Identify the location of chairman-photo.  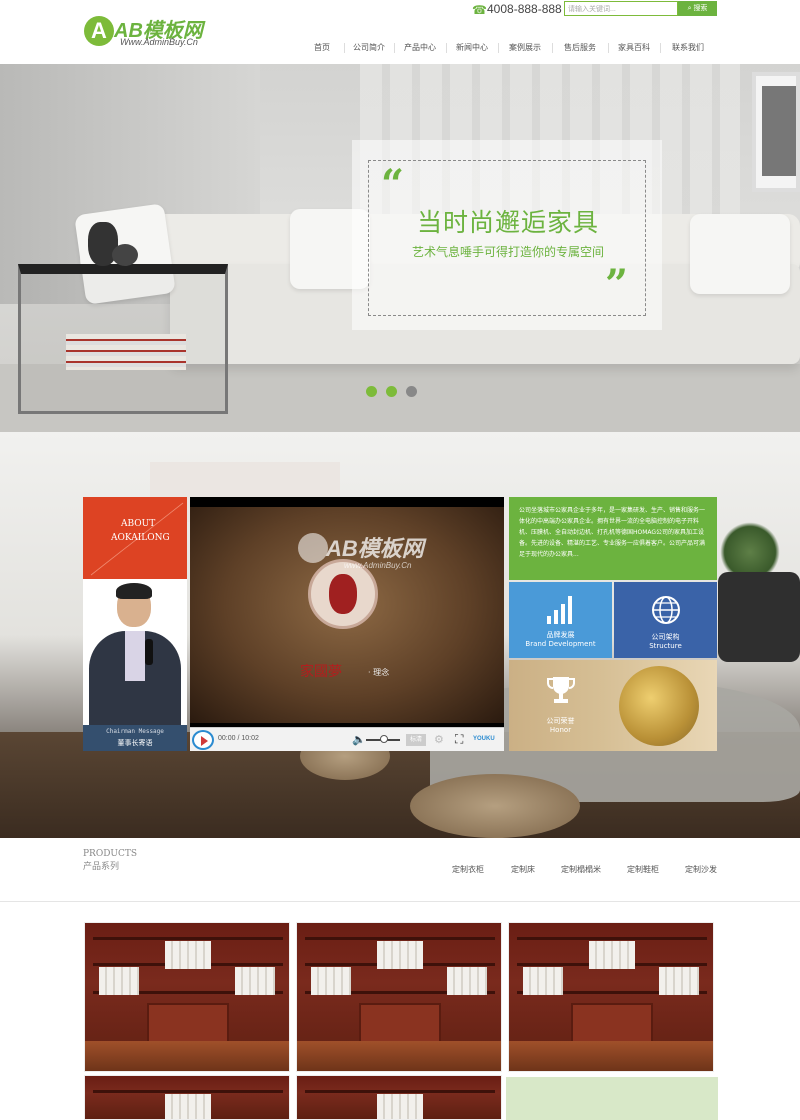
(135, 652).